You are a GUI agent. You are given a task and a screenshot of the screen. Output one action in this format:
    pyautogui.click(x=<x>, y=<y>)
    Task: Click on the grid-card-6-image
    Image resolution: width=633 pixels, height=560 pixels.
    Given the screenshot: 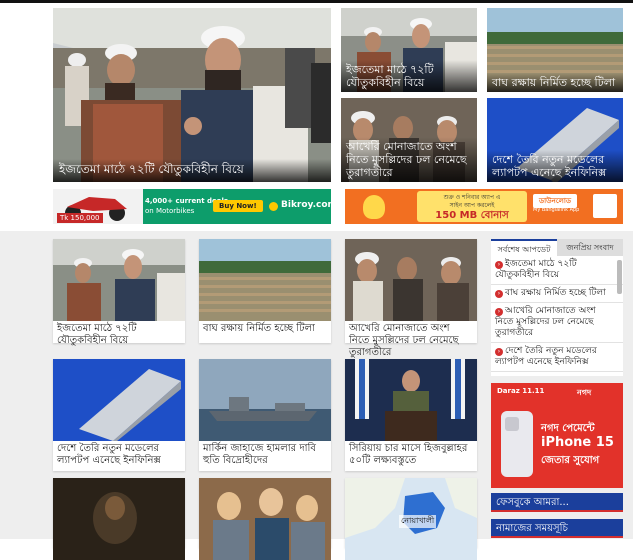 What is the action you would take?
    pyautogui.click(x=411, y=400)
    